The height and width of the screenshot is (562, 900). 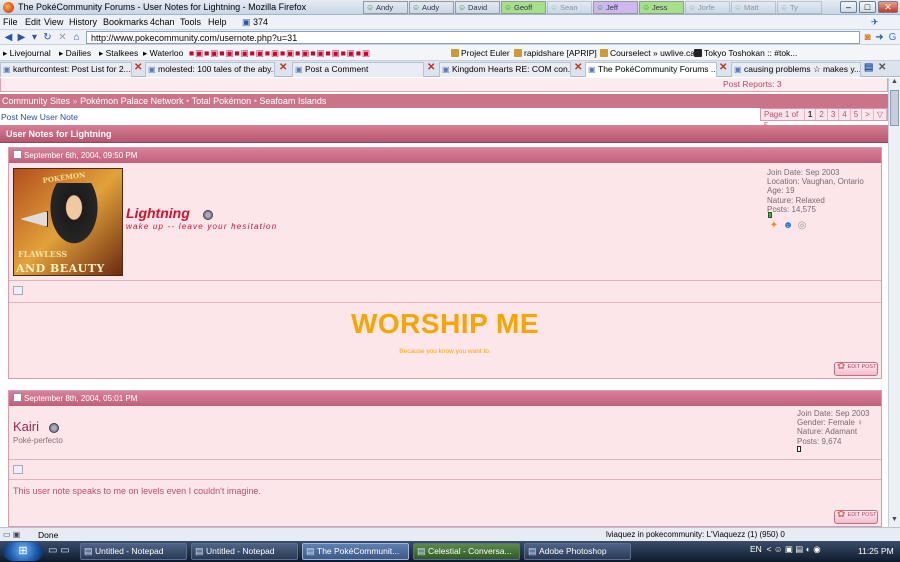 I want to click on favicon-bookmarks-icon: ■▣■▣■▣■▣■▣■▣■▣■▣■▣■▣■▣■▣, so click(x=280, y=53).